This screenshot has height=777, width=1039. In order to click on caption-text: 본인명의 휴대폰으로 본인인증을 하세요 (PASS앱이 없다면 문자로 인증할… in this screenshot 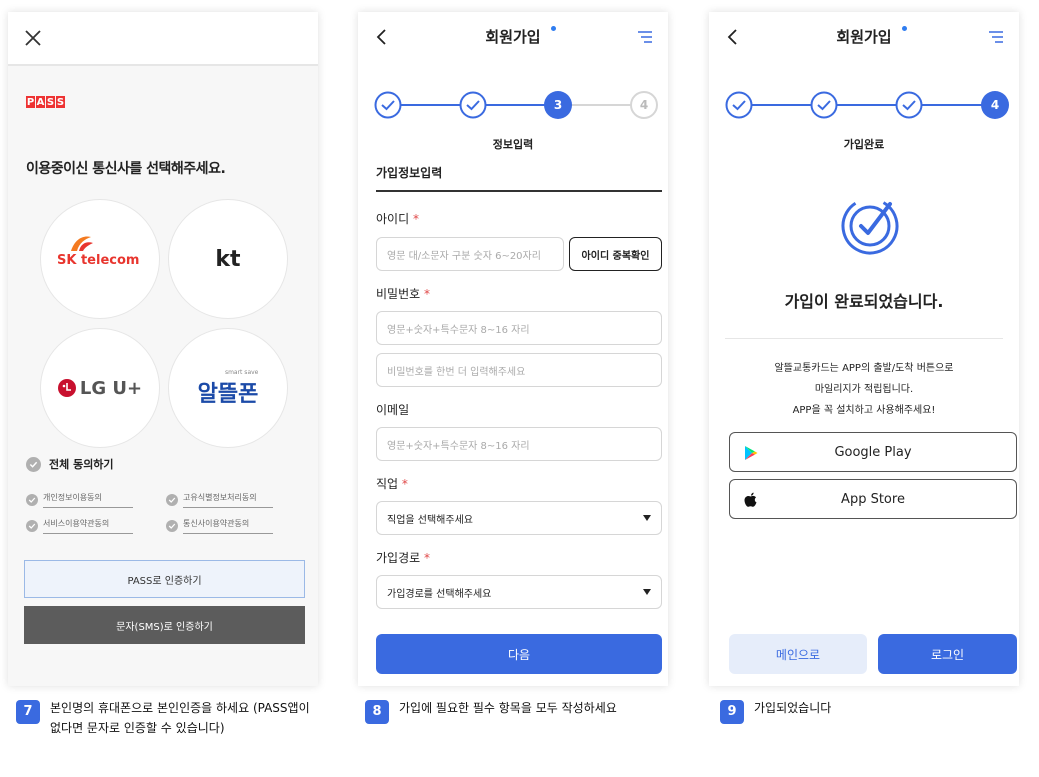, I will do `click(180, 718)`.